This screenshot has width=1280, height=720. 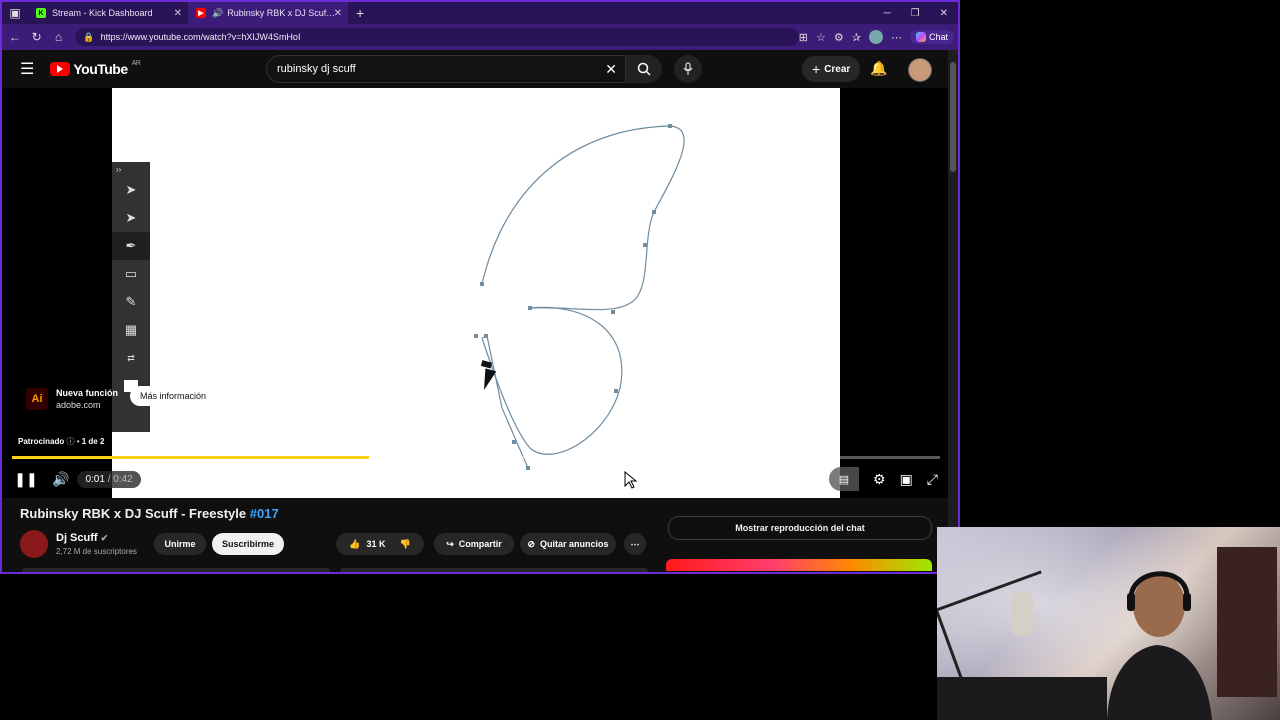 I want to click on ad-title: Nueva función, so click(x=87, y=393).